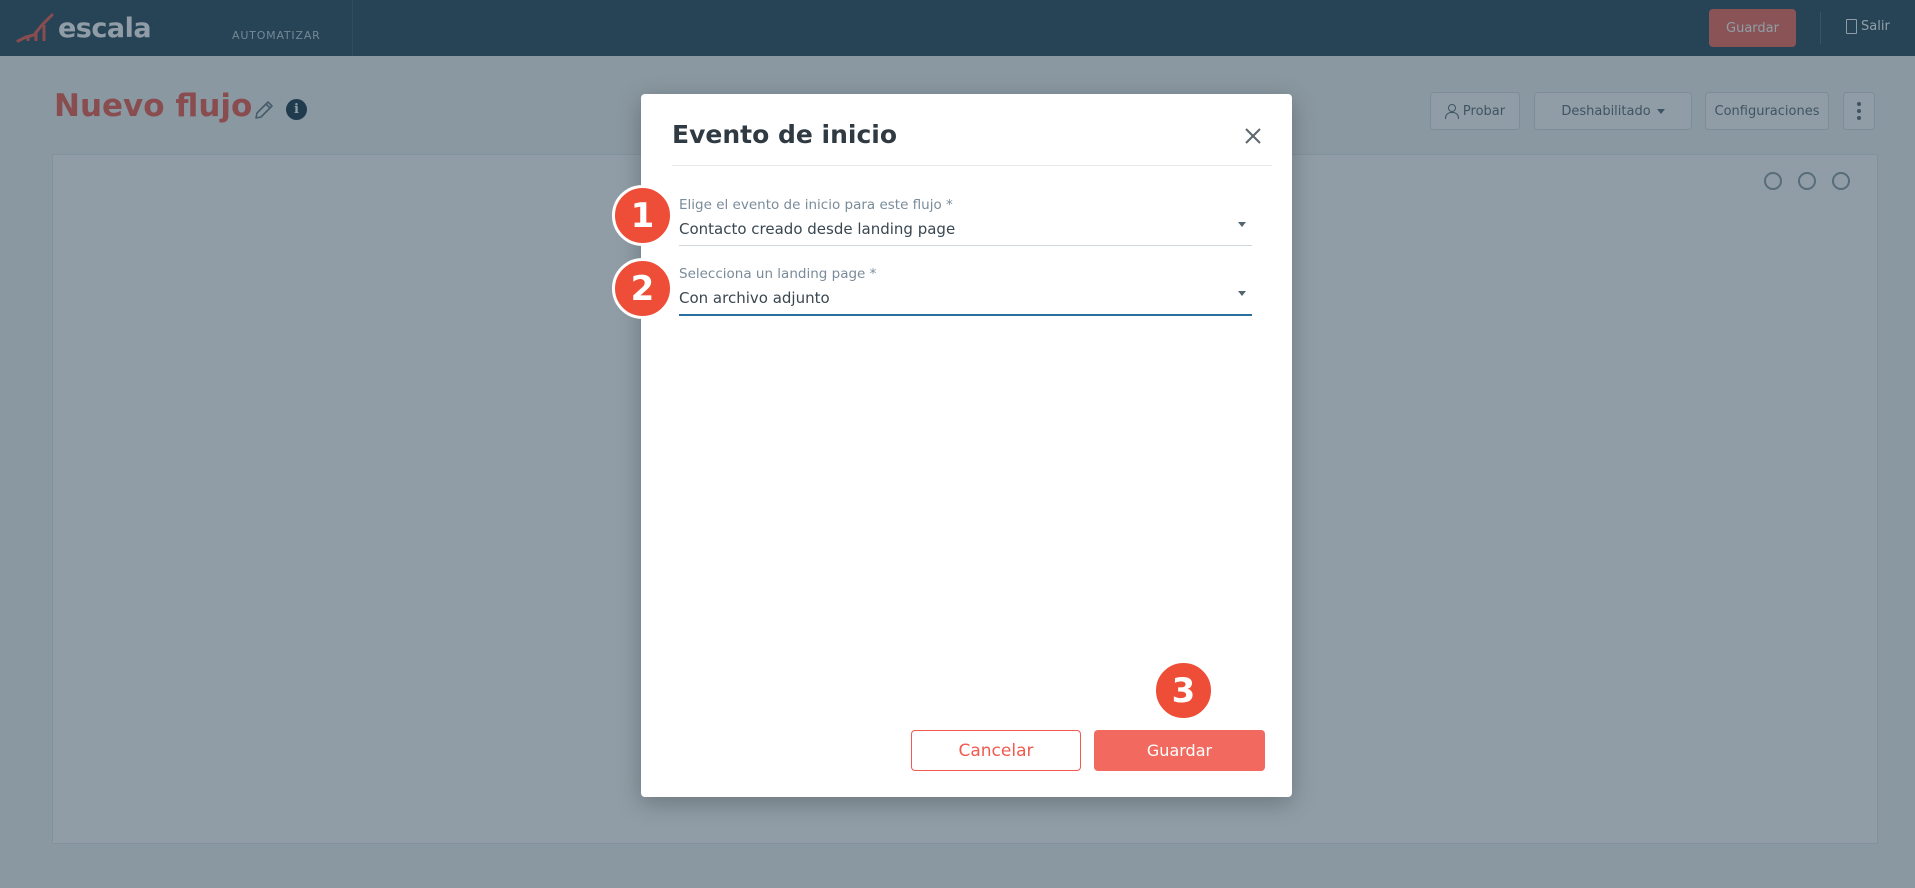  I want to click on step-badge-1: 1, so click(642, 215).